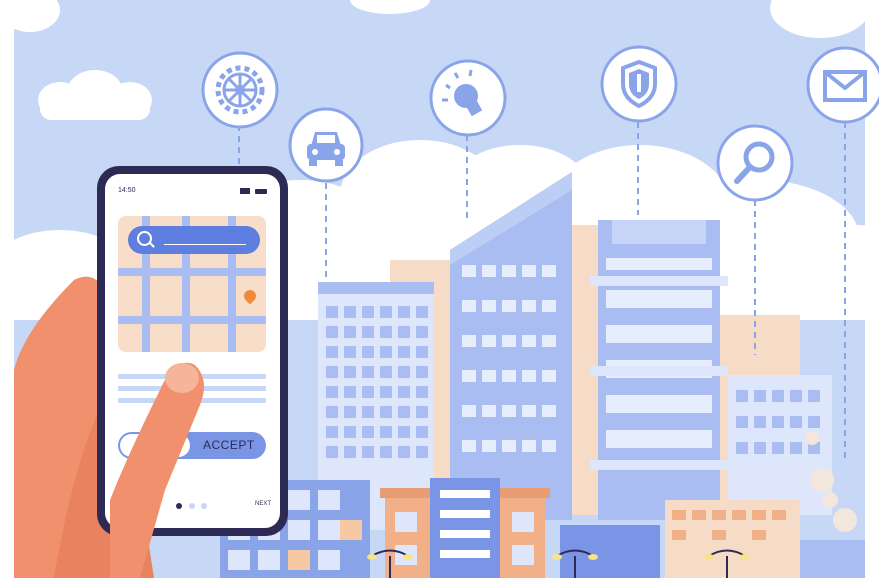 The width and height of the screenshot is (879, 578). Describe the element at coordinates (639, 84) in the screenshot. I see `shield-icon` at that location.